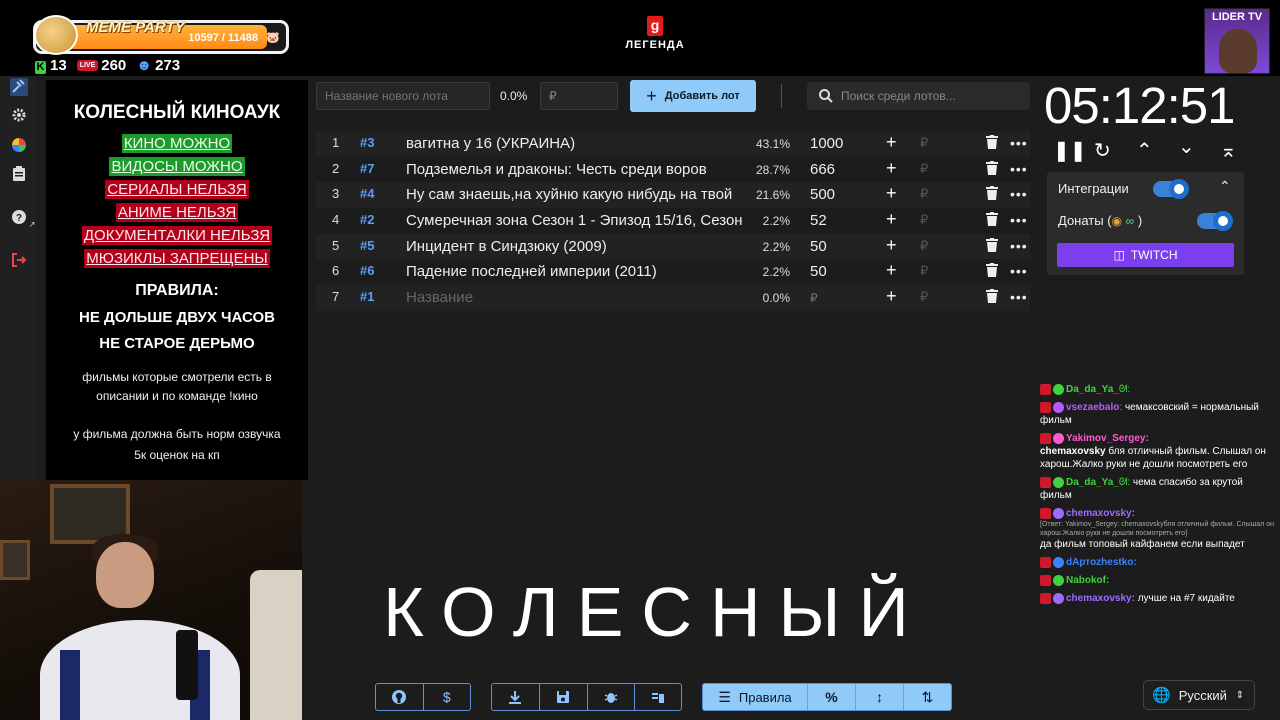 The image size is (1280, 720). What do you see at coordinates (612, 697) in the screenshot?
I see `bug-icon` at bounding box center [612, 697].